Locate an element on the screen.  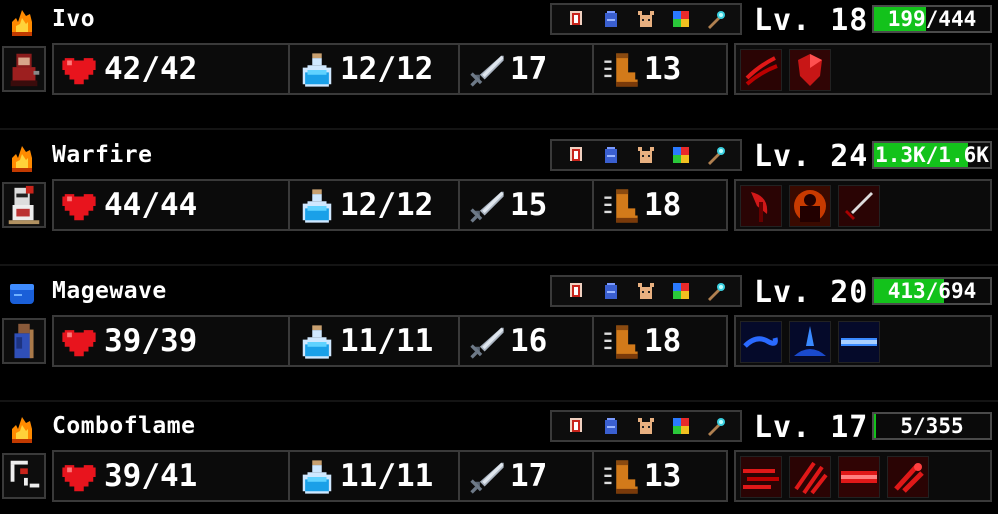
fire-beam-skill is located at coordinates (859, 477).